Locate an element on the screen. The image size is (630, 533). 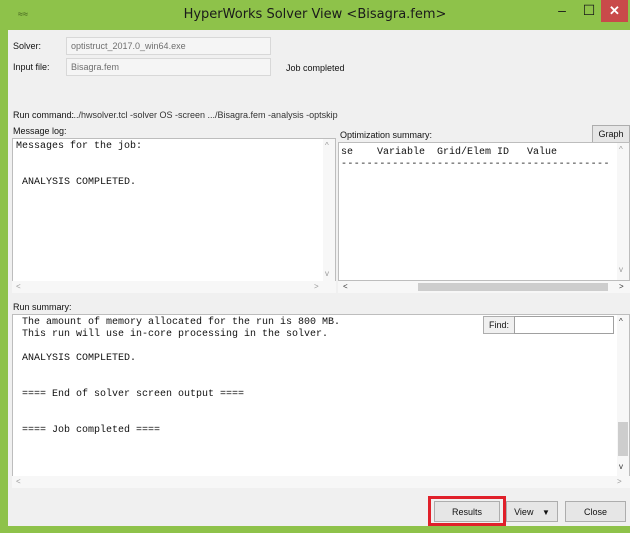
job-status: Job completed is located at coordinates (315, 68).